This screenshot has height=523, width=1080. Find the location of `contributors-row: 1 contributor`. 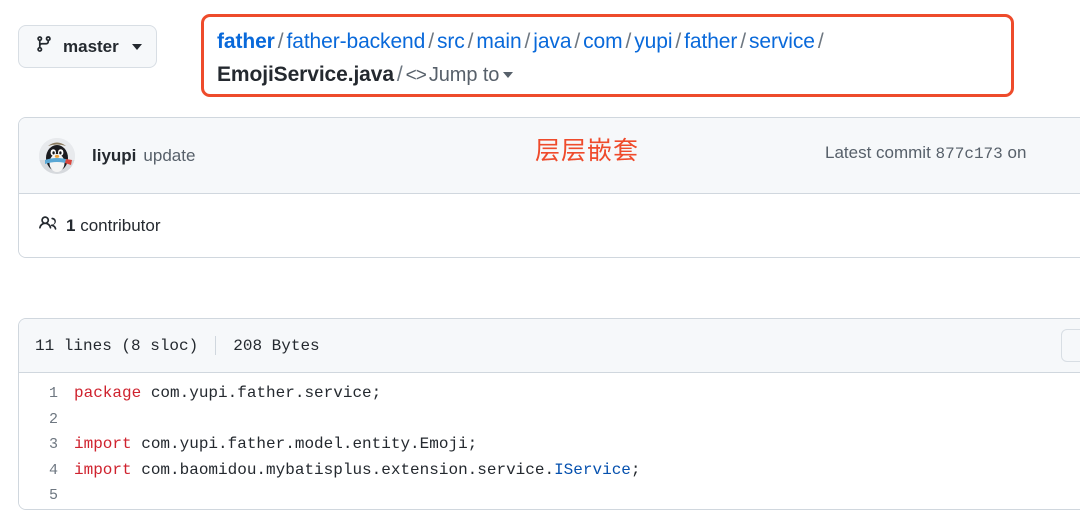

contributors-row: 1 contributor is located at coordinates (549, 225).